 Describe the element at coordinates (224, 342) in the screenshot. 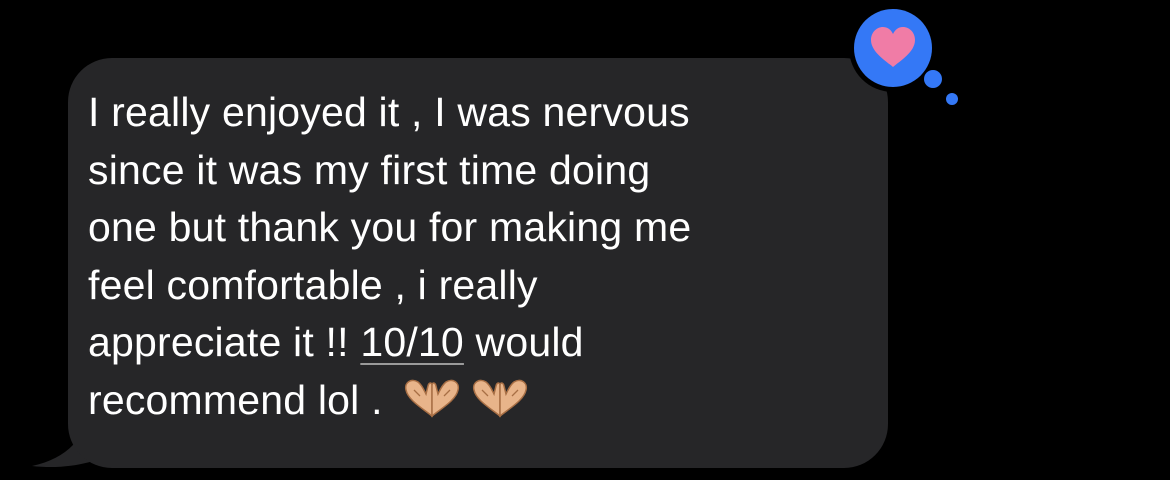

I see `message-line: appreciate it !!` at that location.